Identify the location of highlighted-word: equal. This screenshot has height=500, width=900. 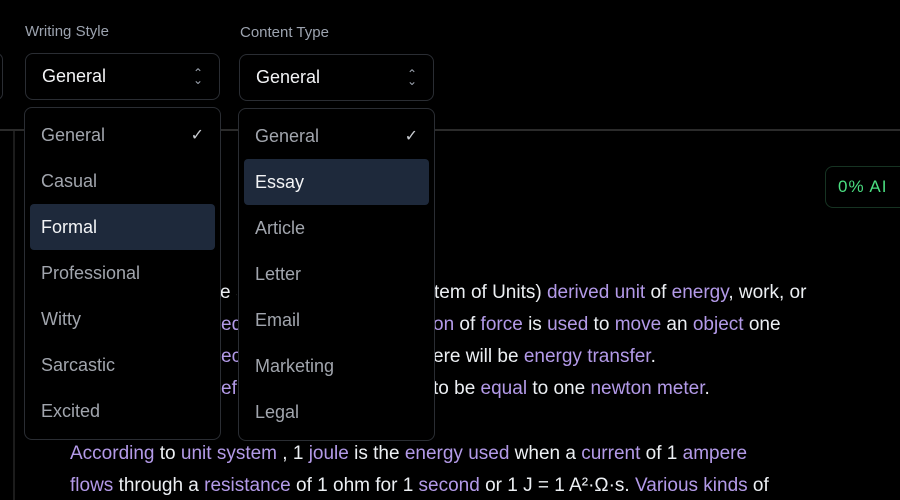
(504, 388).